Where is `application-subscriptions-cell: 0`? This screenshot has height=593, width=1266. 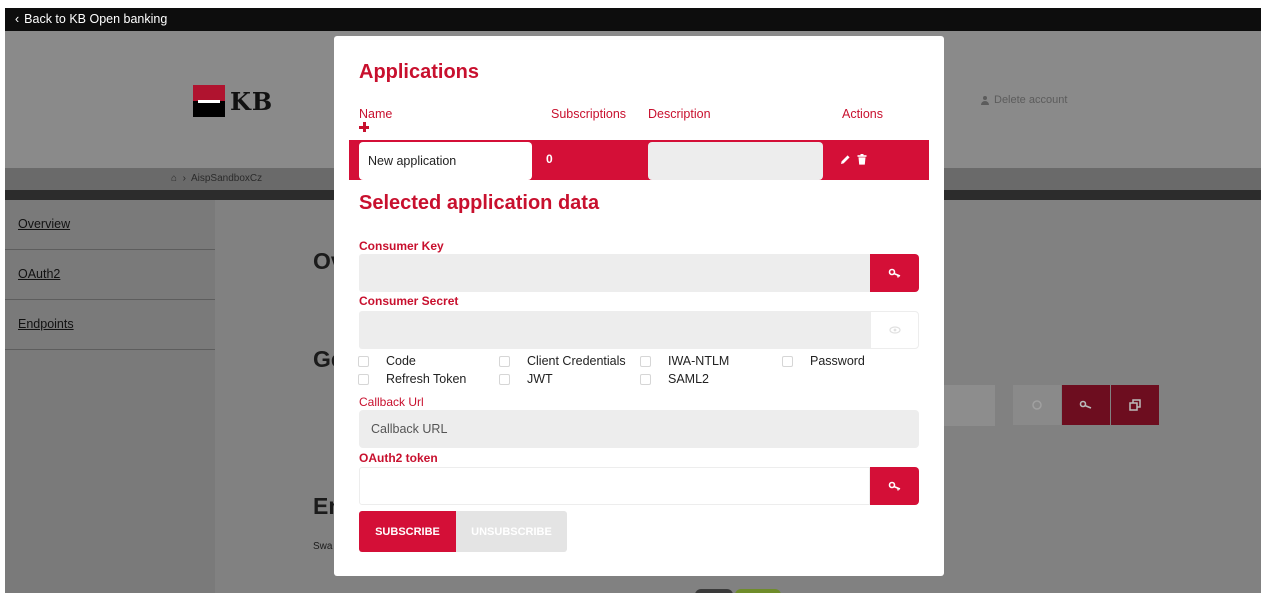 application-subscriptions-cell: 0 is located at coordinates (549, 159).